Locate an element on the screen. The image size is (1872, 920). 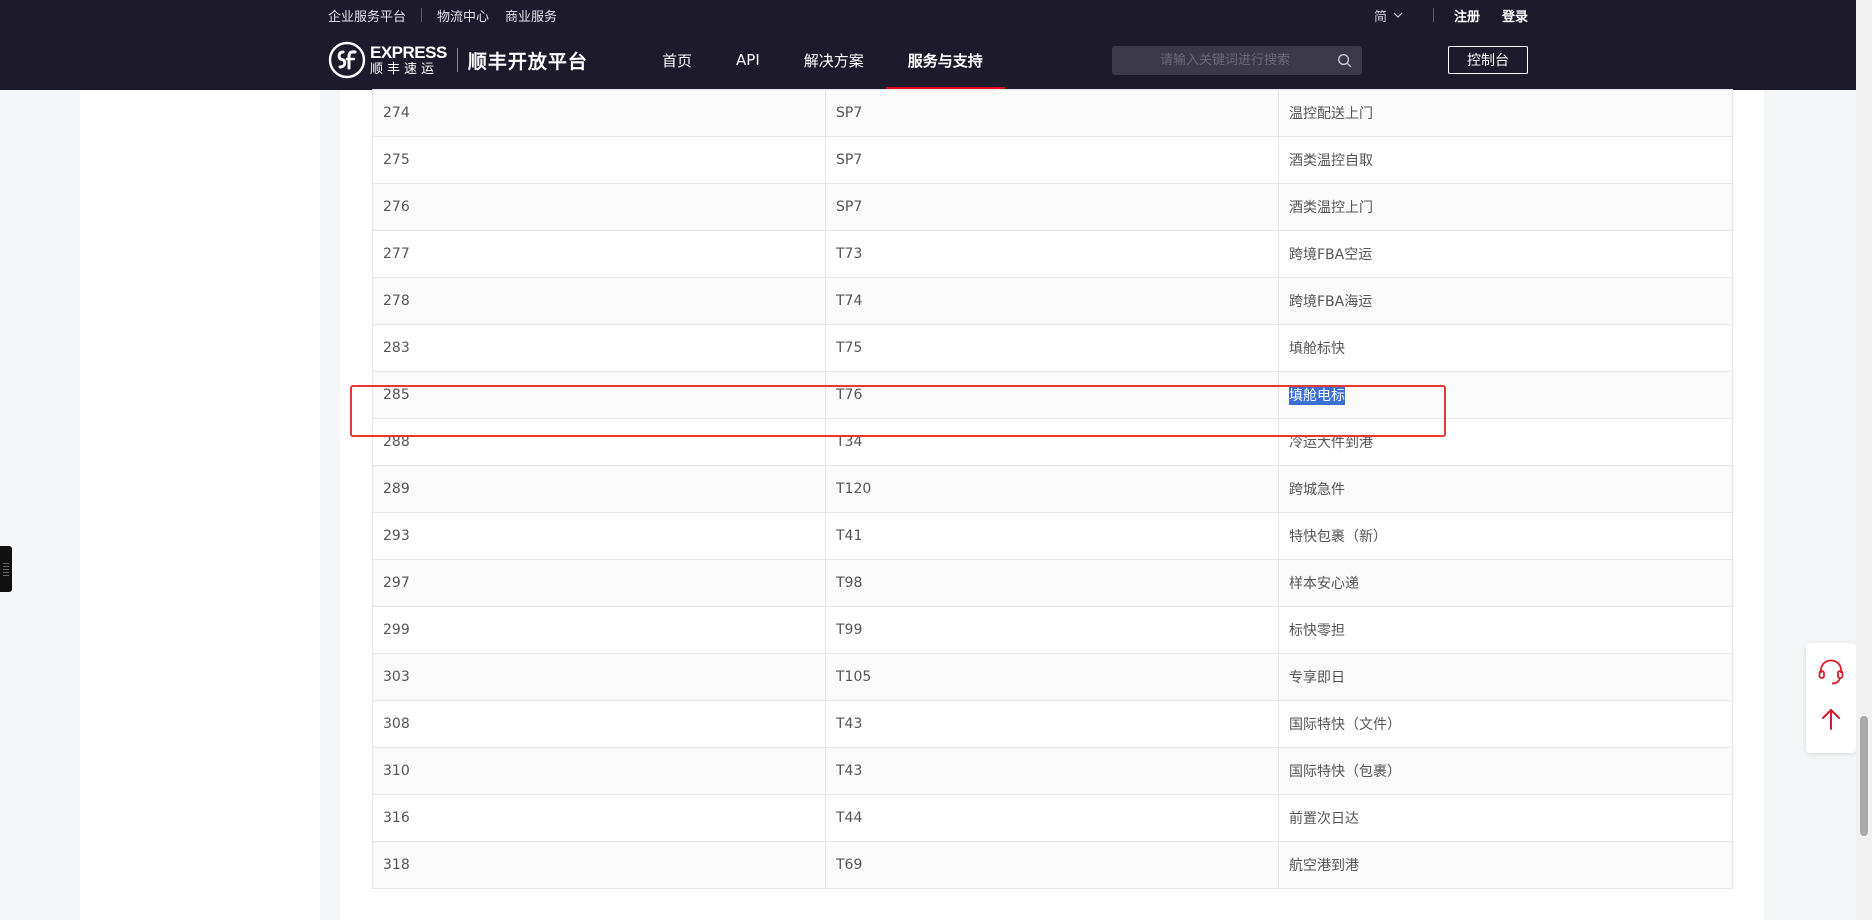
product-type-cell: T75 is located at coordinates (1052, 348).